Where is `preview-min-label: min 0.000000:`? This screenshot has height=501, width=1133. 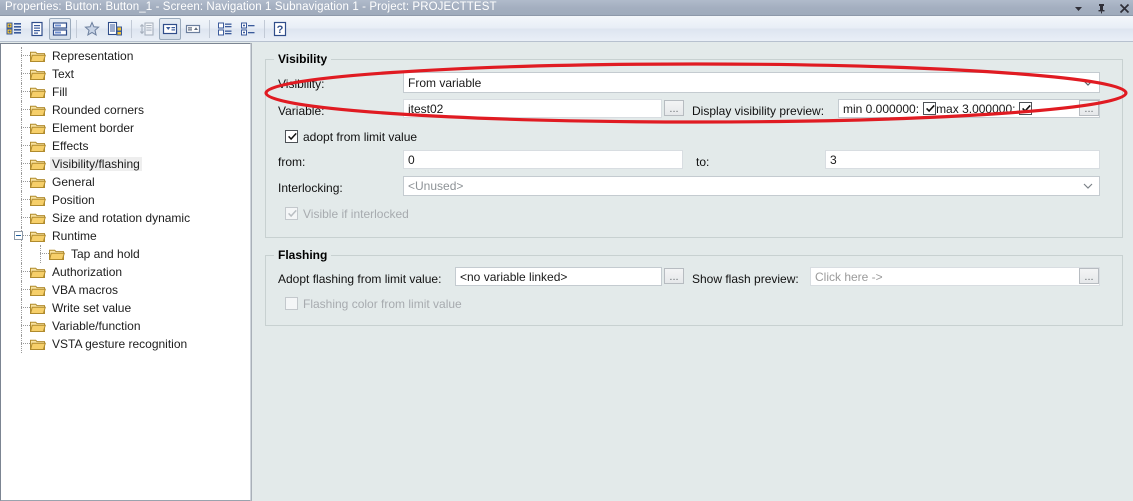
preview-min-label: min 0.000000: is located at coordinates (881, 108).